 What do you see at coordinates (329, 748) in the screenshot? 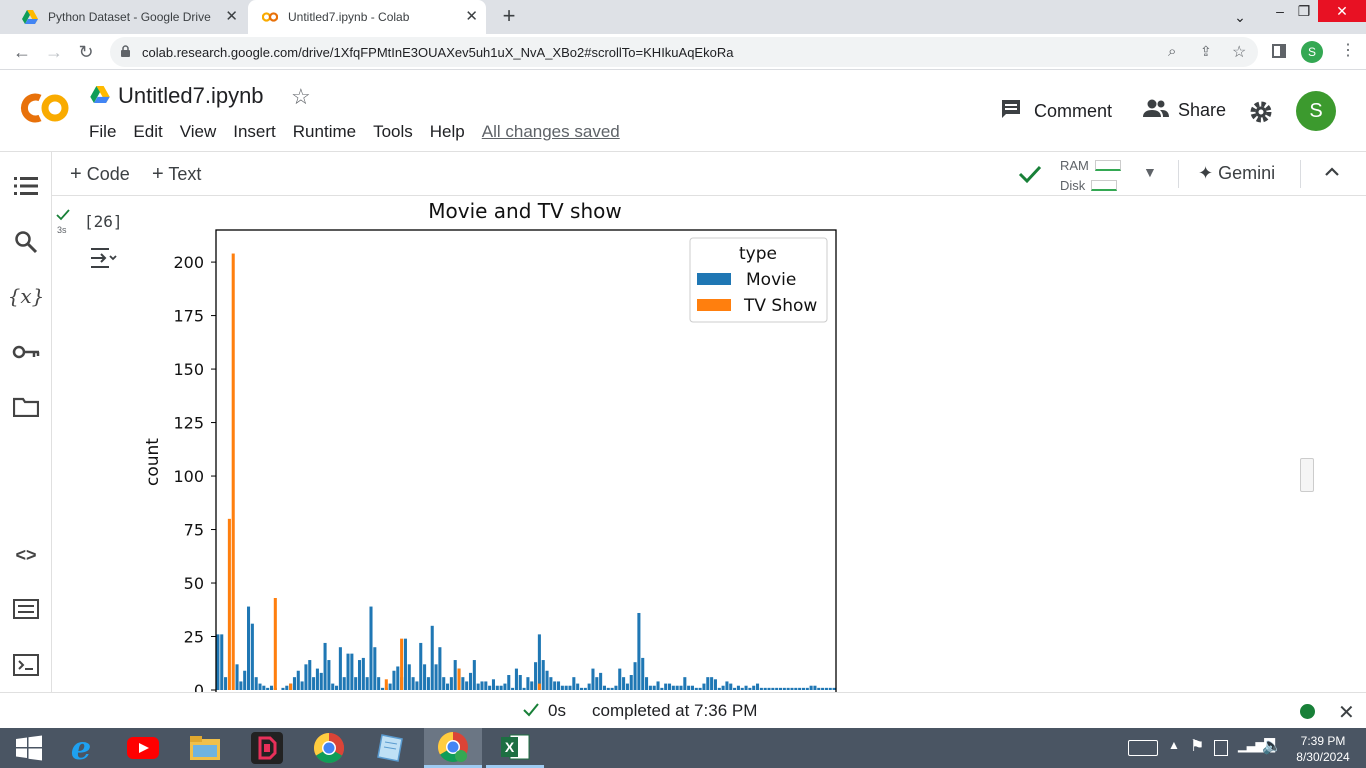
I see `chrome-icon` at bounding box center [329, 748].